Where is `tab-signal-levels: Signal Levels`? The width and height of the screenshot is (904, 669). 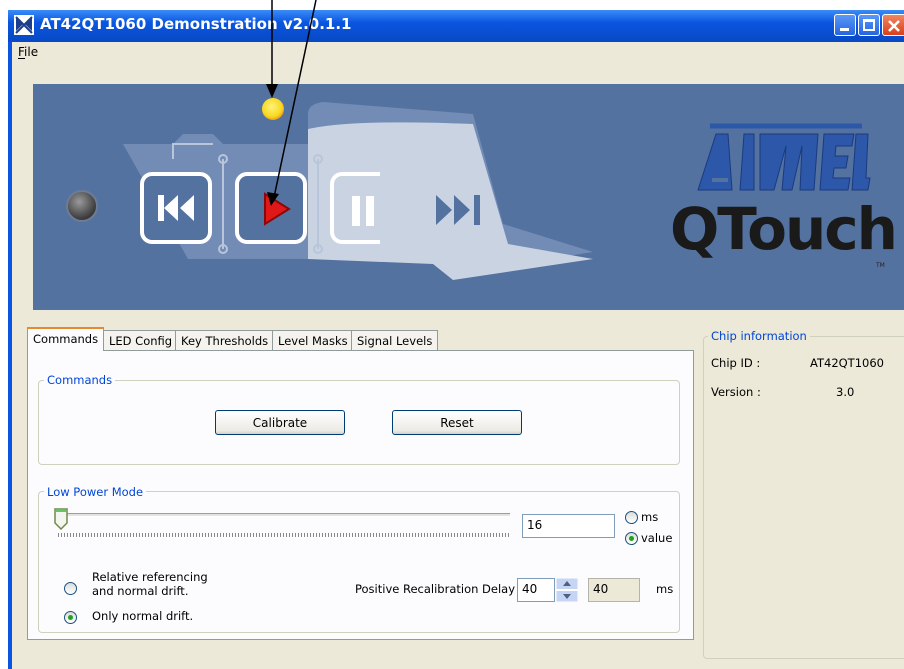 tab-signal-levels: Signal Levels is located at coordinates (395, 340).